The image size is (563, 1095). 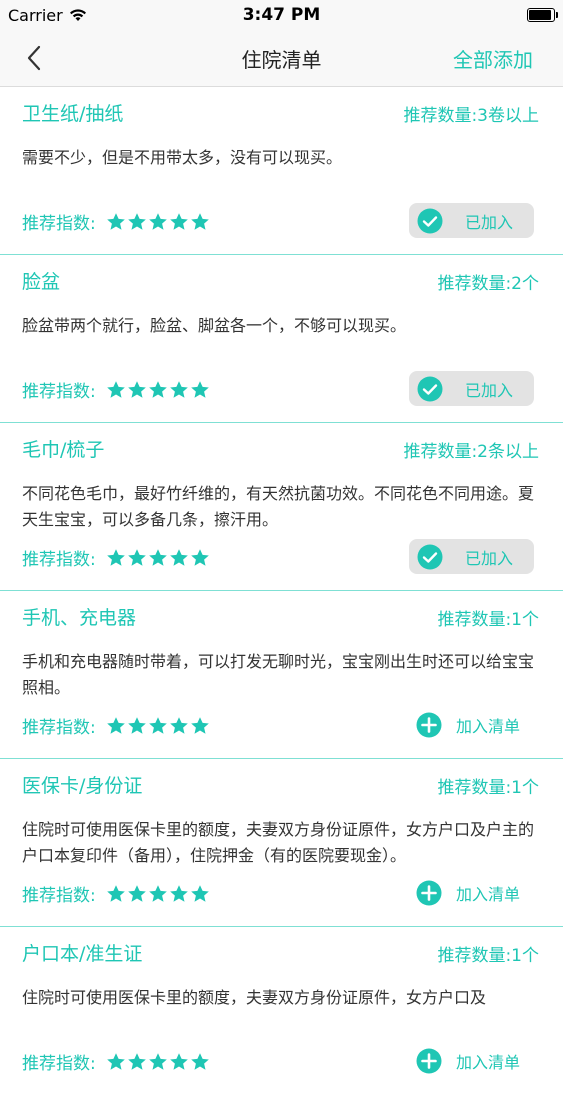 What do you see at coordinates (493, 58) in the screenshot?
I see `add-all-button: 全部添加` at bounding box center [493, 58].